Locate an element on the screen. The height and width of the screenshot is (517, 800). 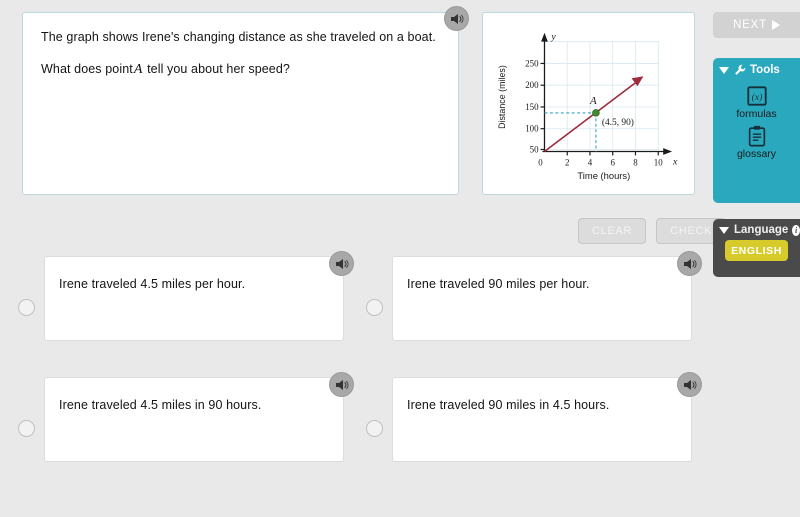
tool-formulas: (x) formulas is located at coordinates (756, 102).